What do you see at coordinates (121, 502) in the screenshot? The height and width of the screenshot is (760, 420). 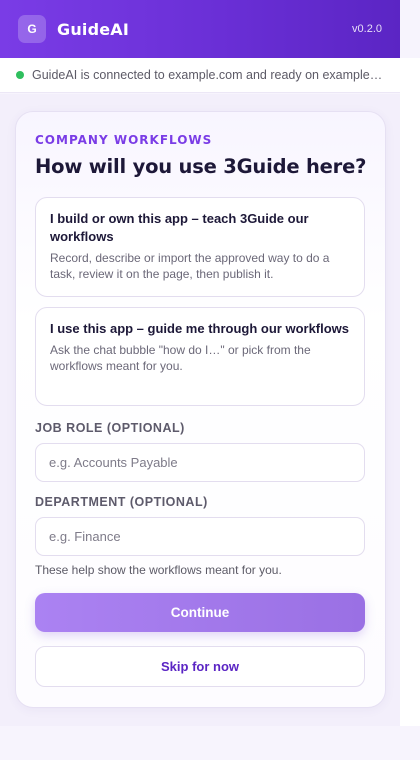 I see `department-label: DEPARTMENT (OPTIONAL)` at bounding box center [121, 502].